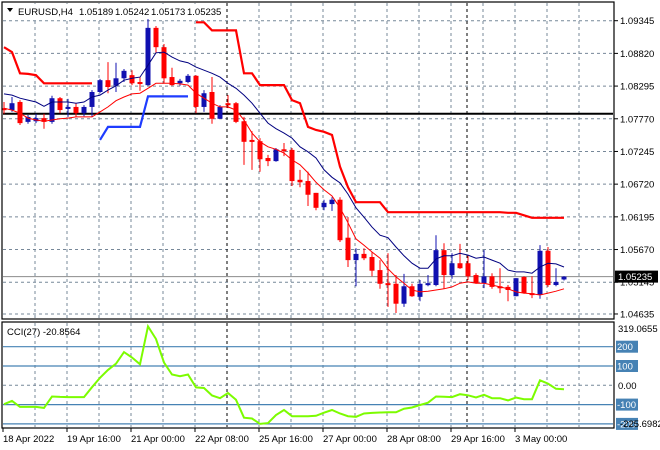 Image resolution: width=660 pixels, height=450 pixels. Describe the element at coordinates (625, 347) in the screenshot. I see `cci-level-label: 200` at that location.